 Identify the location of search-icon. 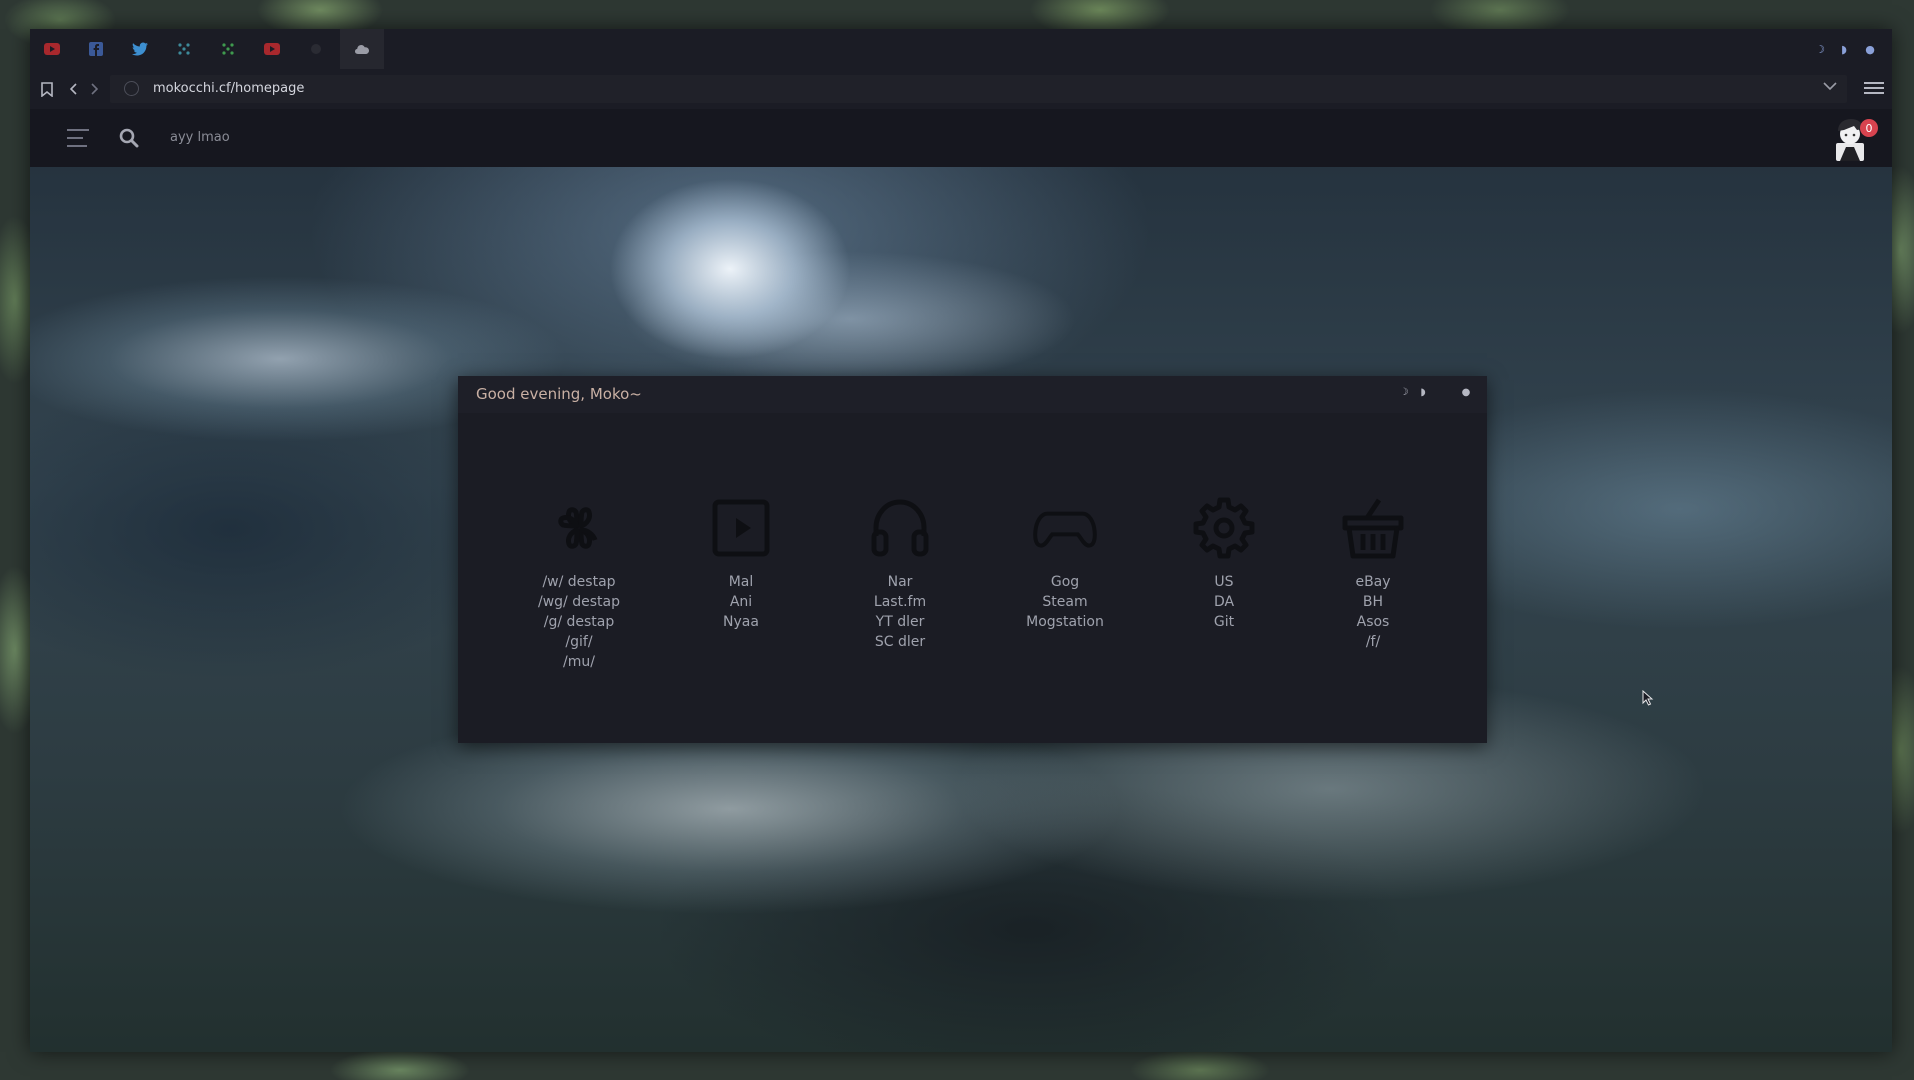
(129, 138).